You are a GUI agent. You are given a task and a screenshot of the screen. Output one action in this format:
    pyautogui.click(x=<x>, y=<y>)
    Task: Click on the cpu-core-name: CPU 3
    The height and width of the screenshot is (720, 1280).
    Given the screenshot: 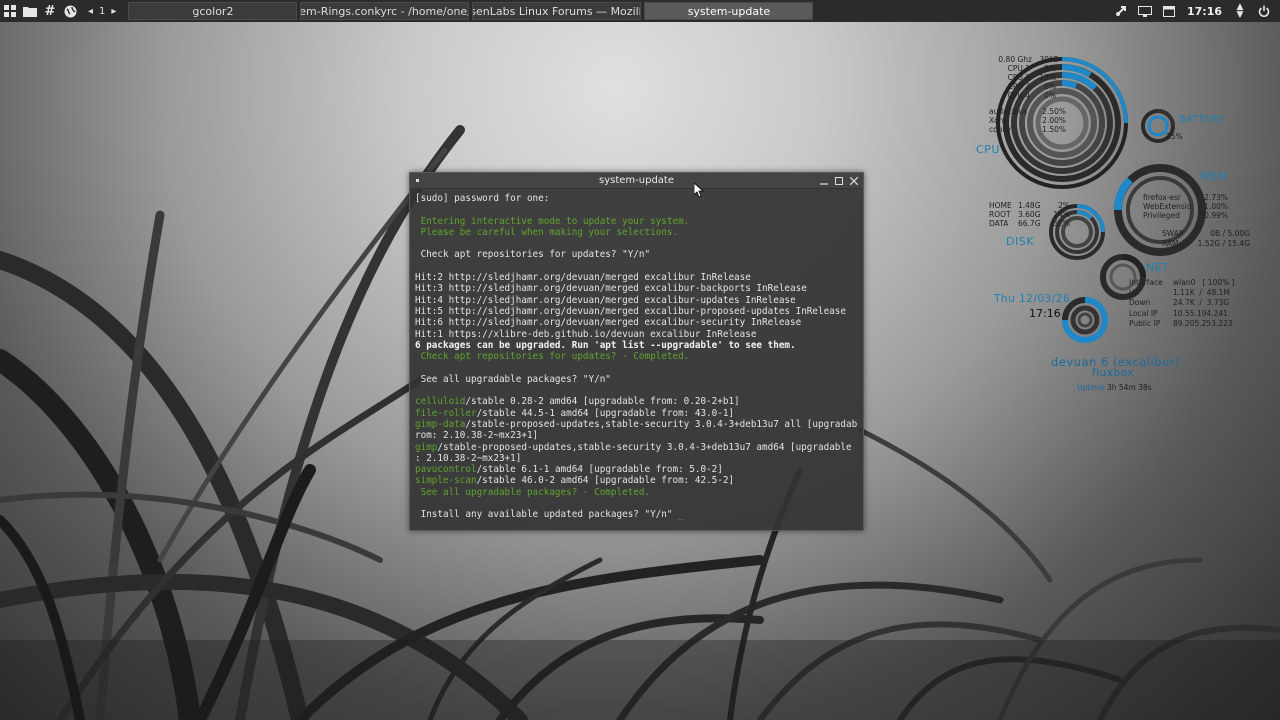 What is the action you would take?
    pyautogui.click(x=1018, y=86)
    